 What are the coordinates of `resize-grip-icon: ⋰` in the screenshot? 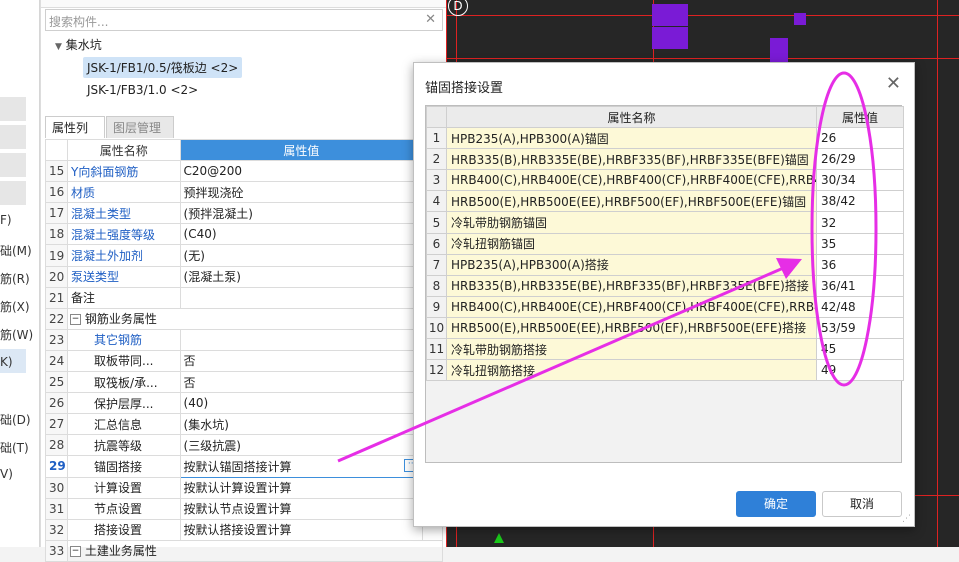 It's located at (906, 519).